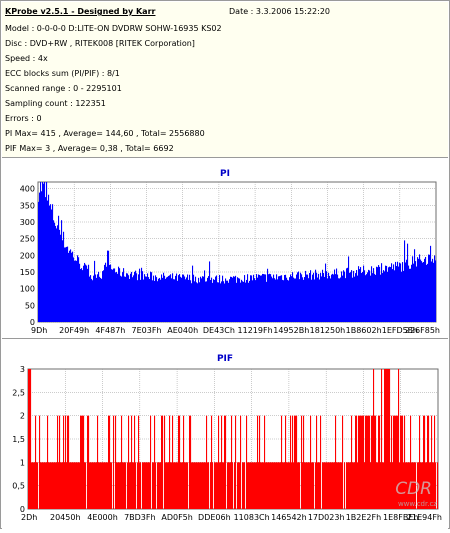  Describe the element at coordinates (27, 255) in the screenshot. I see `pi-ytick-label: 200` at that location.